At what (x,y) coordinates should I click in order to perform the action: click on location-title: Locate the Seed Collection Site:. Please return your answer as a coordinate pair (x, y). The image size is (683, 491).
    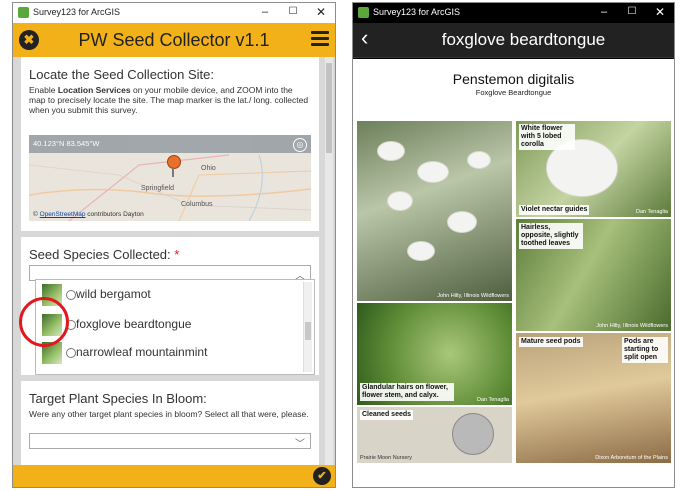
    Looking at the image, I should click on (122, 74).